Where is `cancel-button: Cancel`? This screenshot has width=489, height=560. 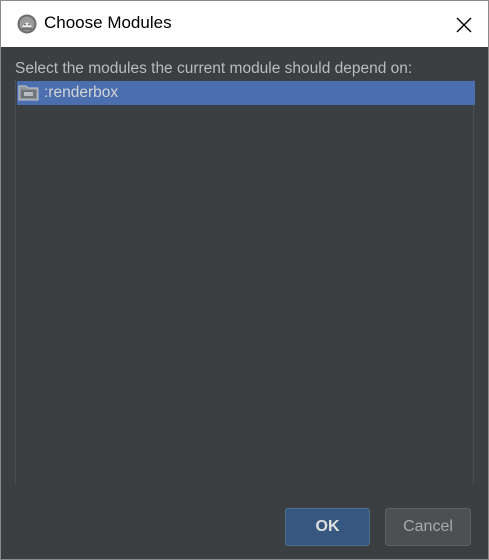 cancel-button: Cancel is located at coordinates (428, 527).